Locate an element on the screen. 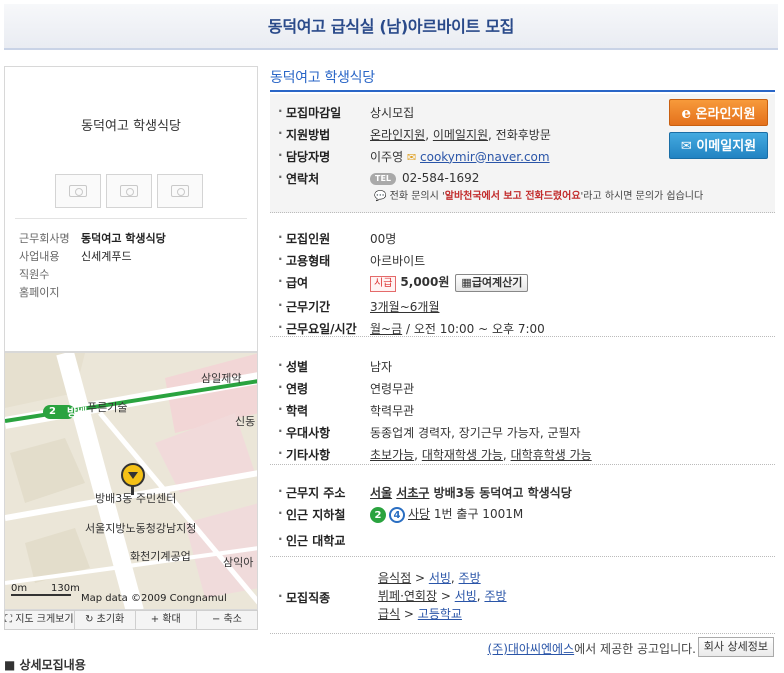 The image size is (784, 673). map-control-label: 초기화 is located at coordinates (110, 619).